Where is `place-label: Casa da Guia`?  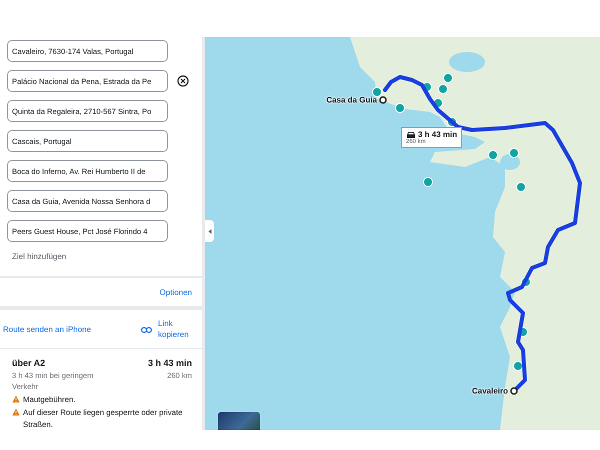 place-label: Casa da Guia is located at coordinates (351, 100).